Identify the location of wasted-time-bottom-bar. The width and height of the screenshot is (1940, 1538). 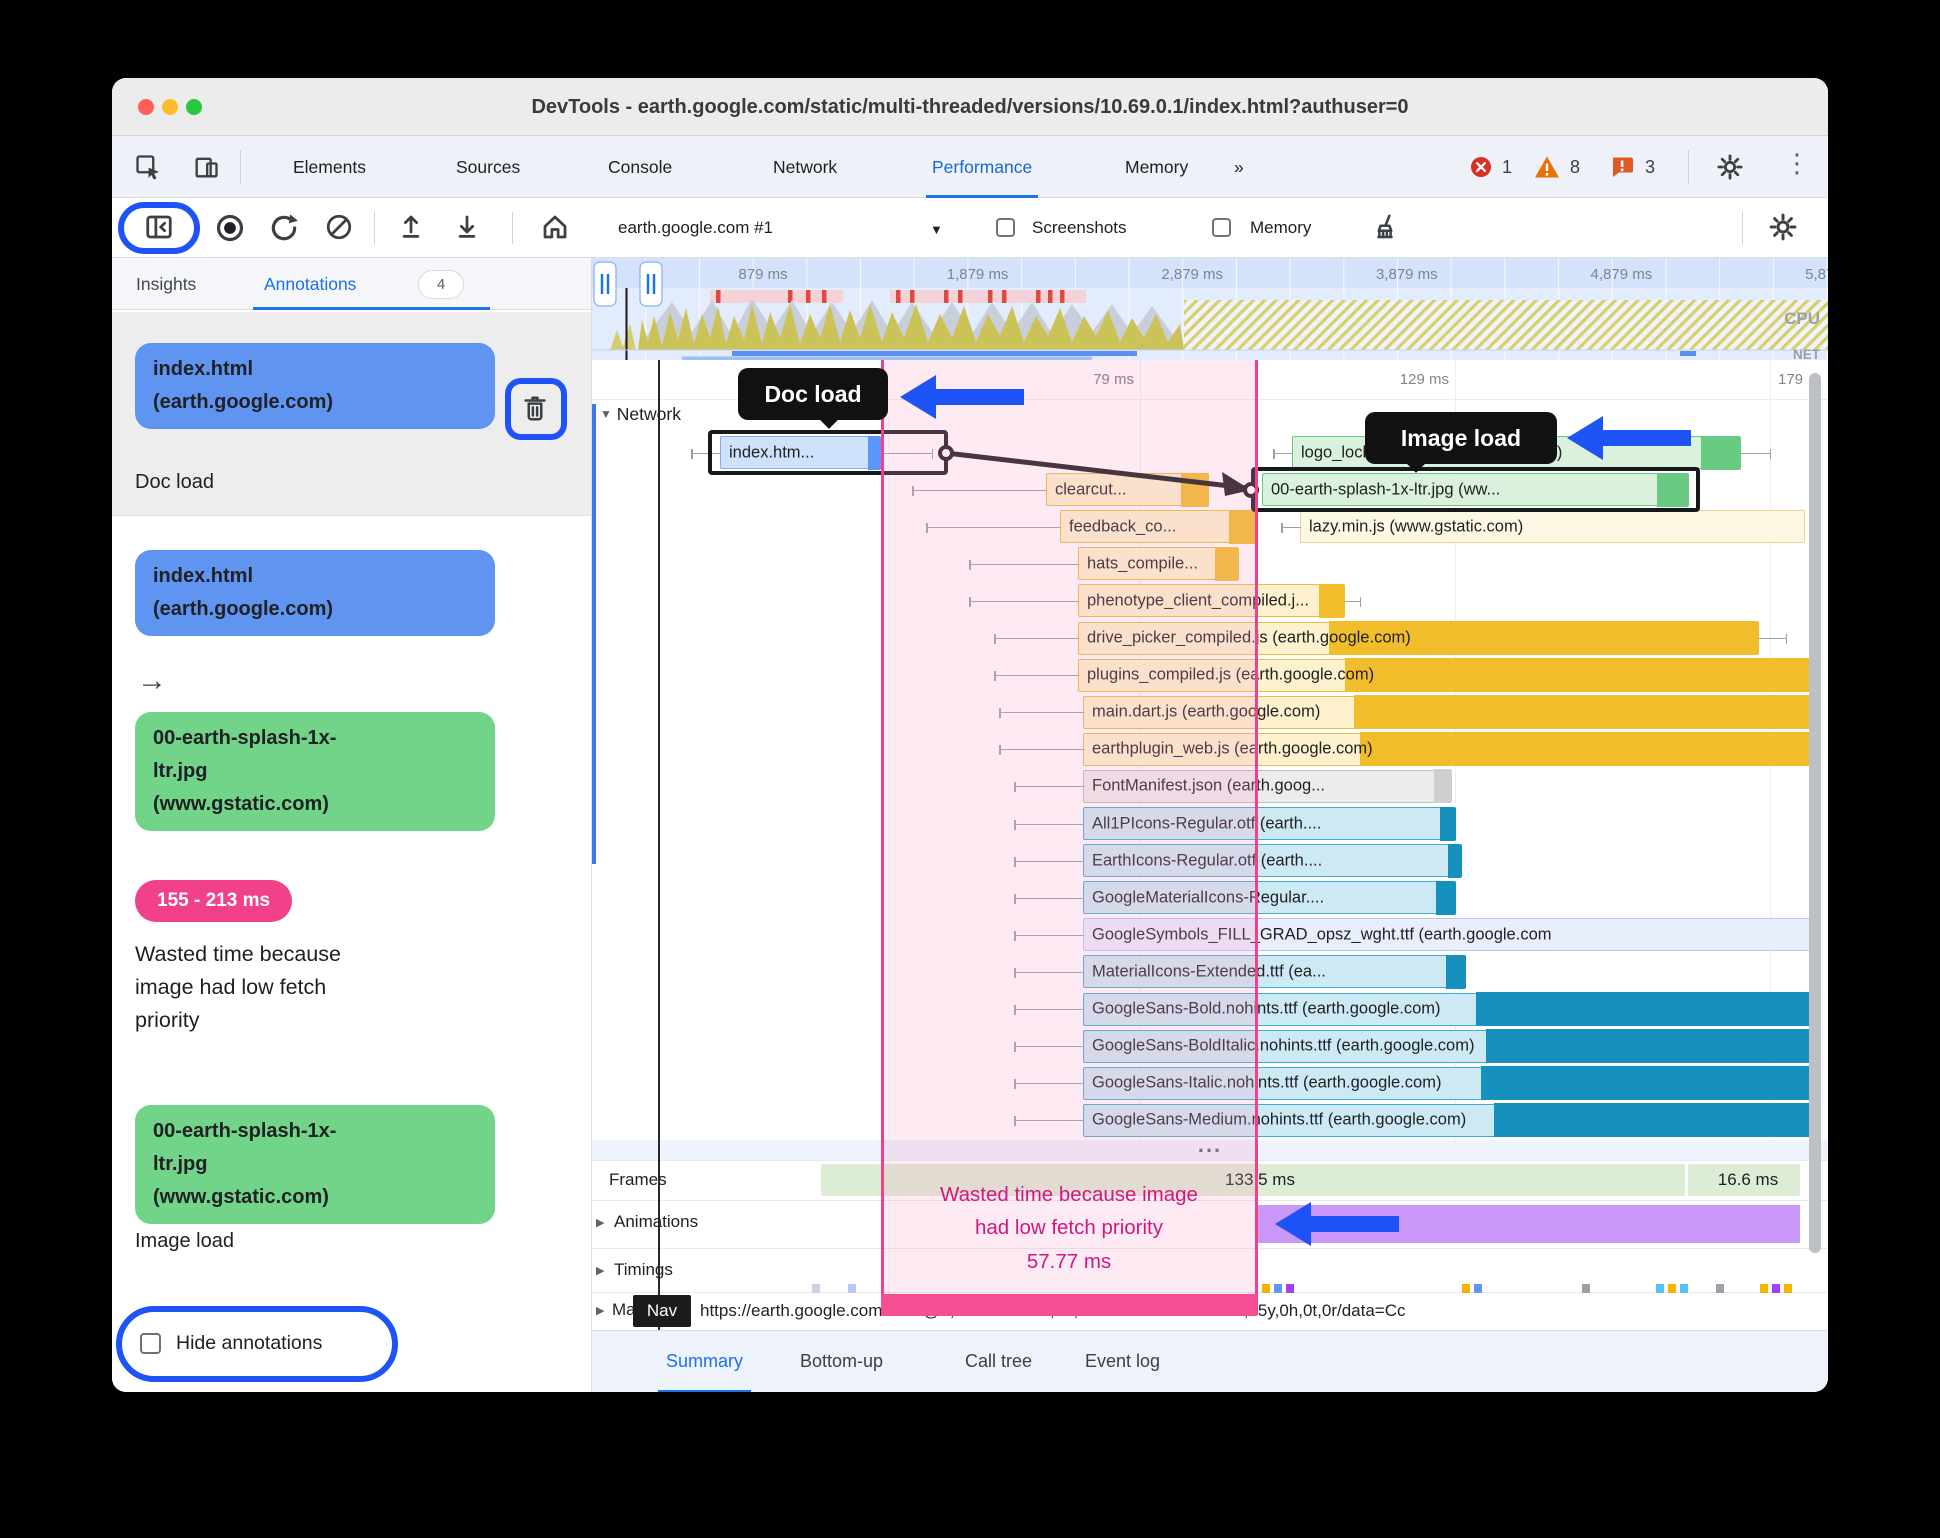
(1069, 1305).